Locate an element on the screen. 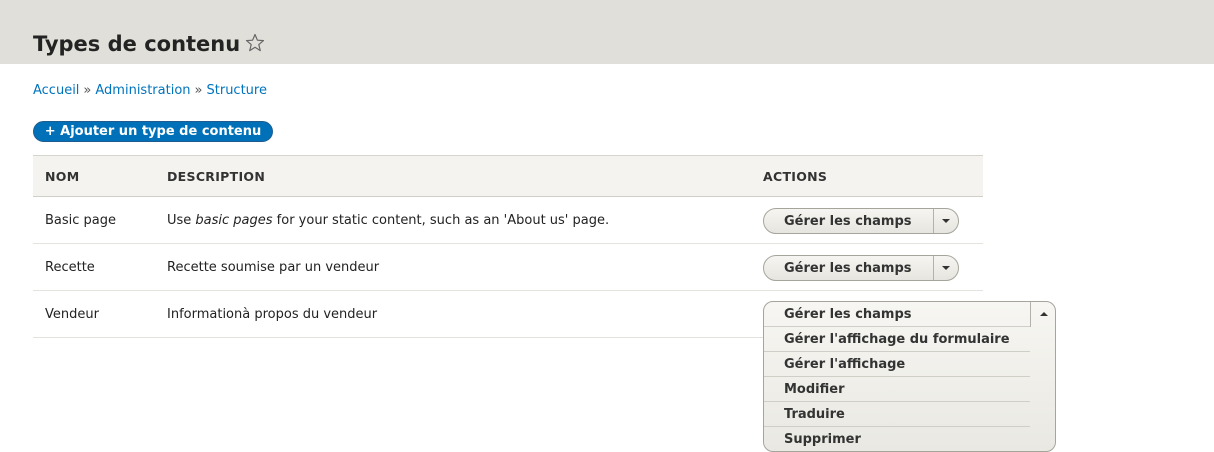 The width and height of the screenshot is (1214, 452). column-header-description: DESCRIPTION is located at coordinates (216, 176).